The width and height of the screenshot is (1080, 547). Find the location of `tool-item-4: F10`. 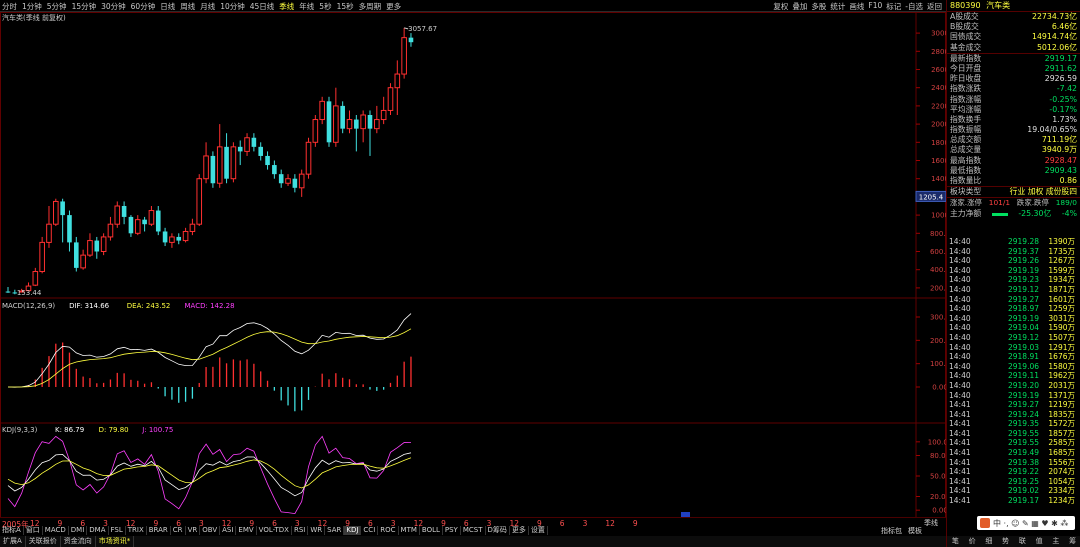

tool-item-4: F10 is located at coordinates (875, 6).